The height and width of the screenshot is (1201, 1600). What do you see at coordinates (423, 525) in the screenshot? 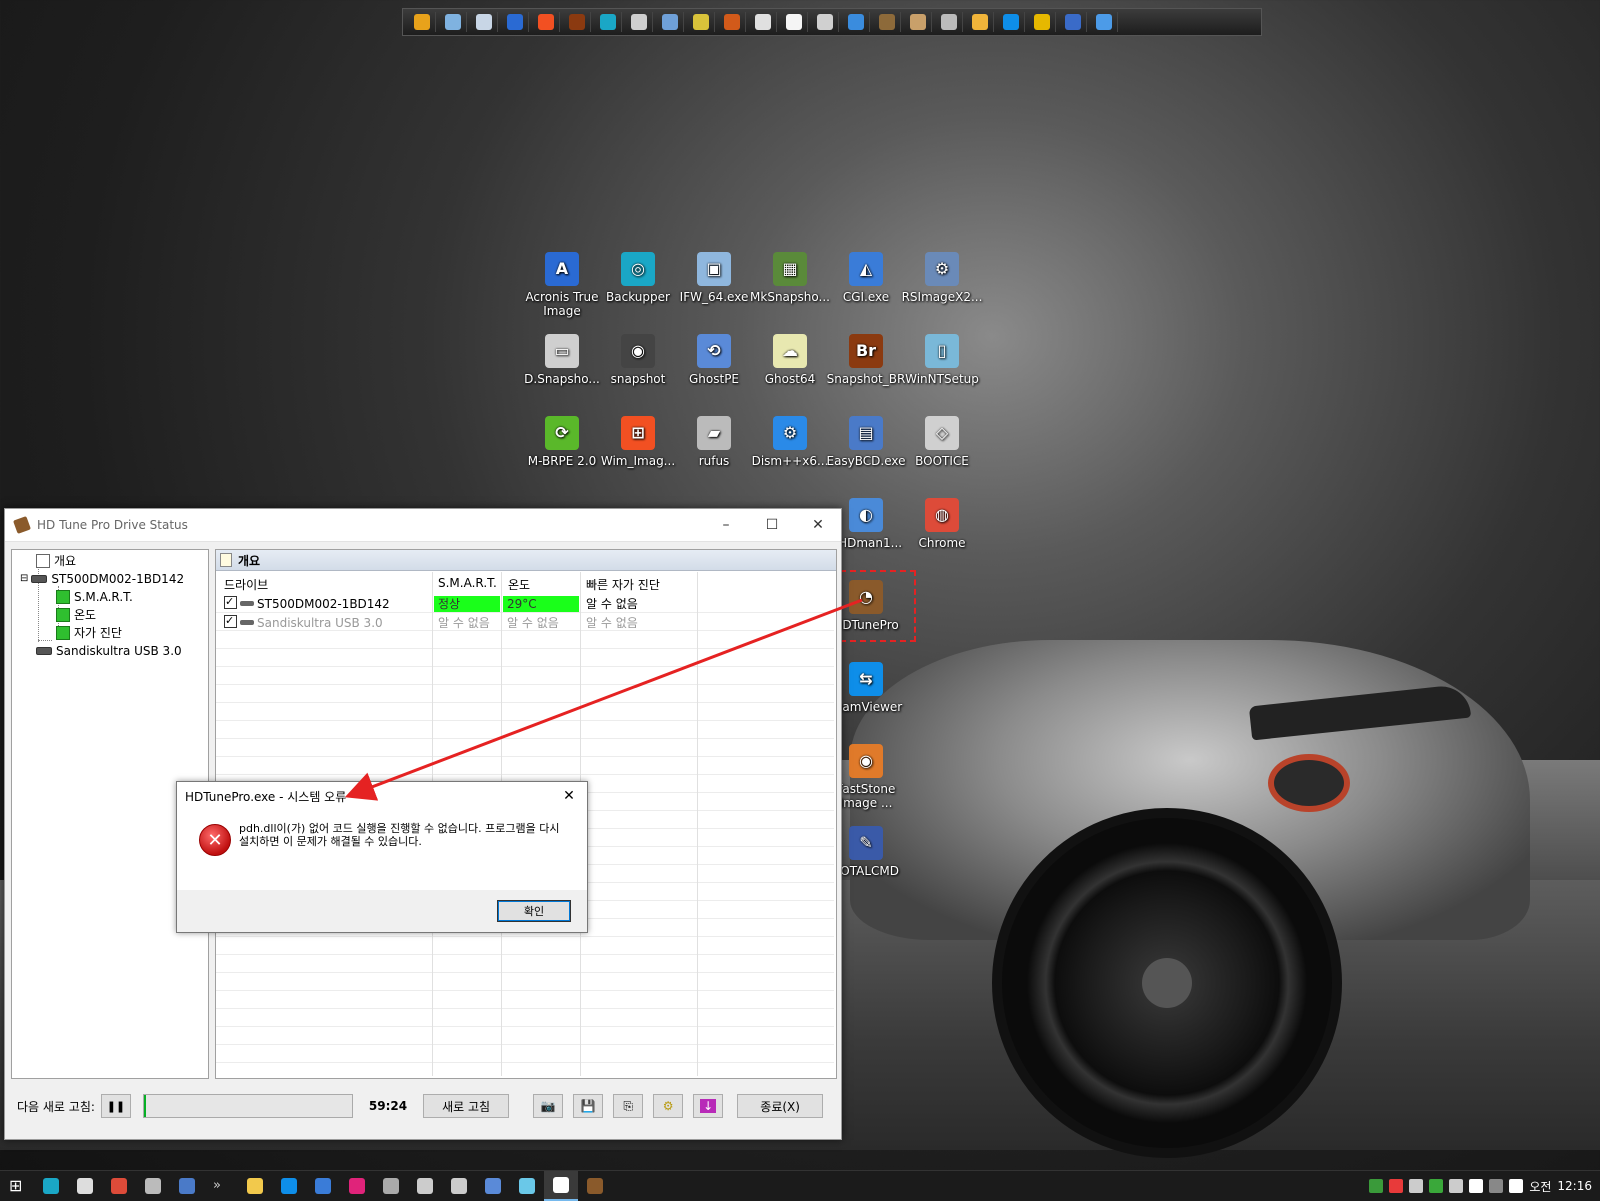
I see `window-titlebar: HD Tune Pro Drive Status – ☐ ✕` at bounding box center [423, 525].